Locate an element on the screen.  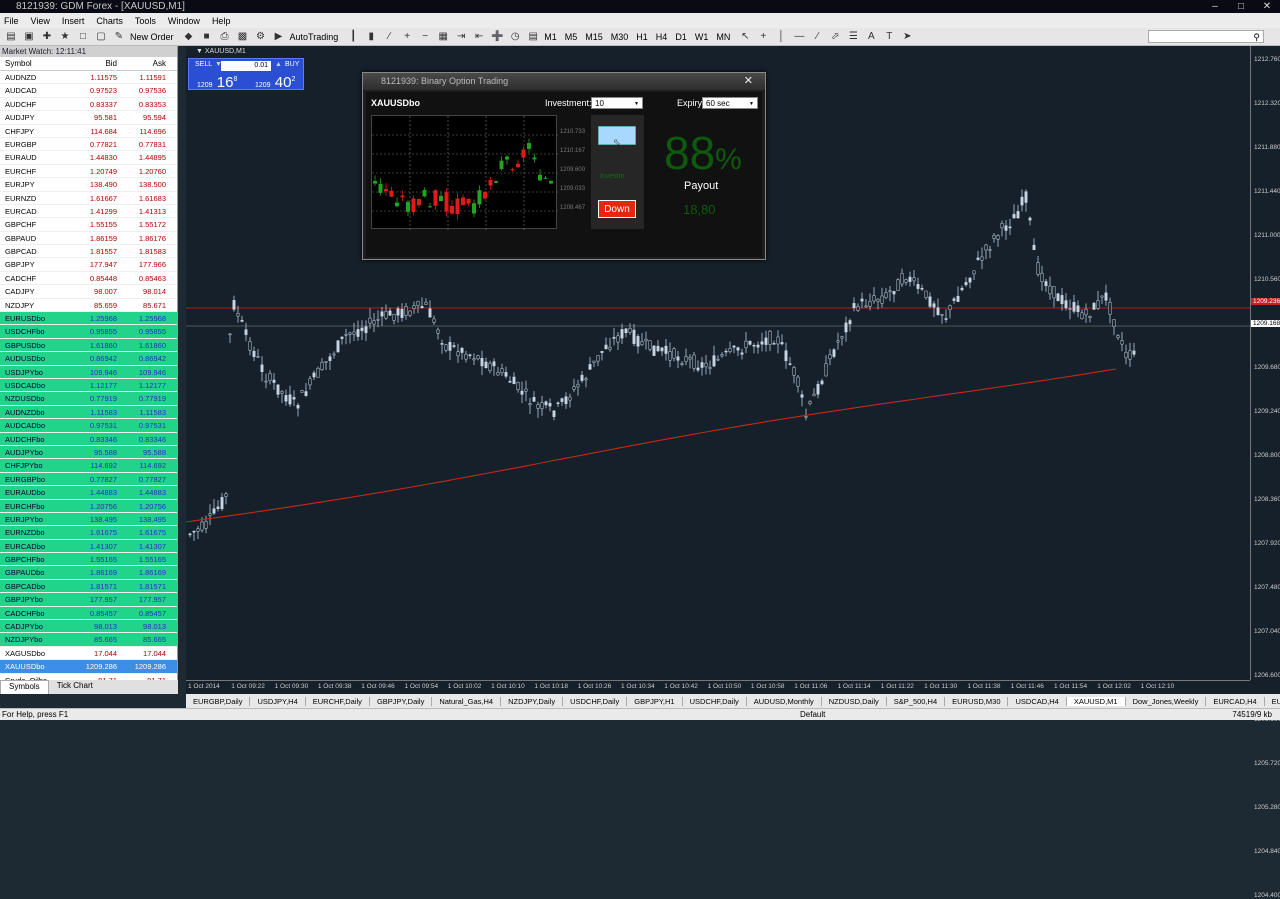
chart-tab: EUR is located at coordinates (1272, 701).